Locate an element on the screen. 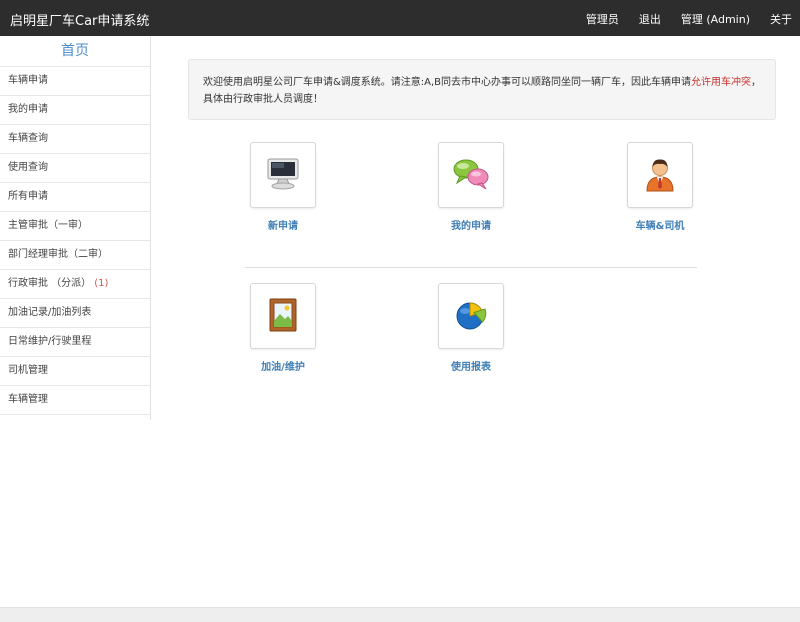 The height and width of the screenshot is (622, 800). tile-label: 加油/维护 is located at coordinates (283, 367).